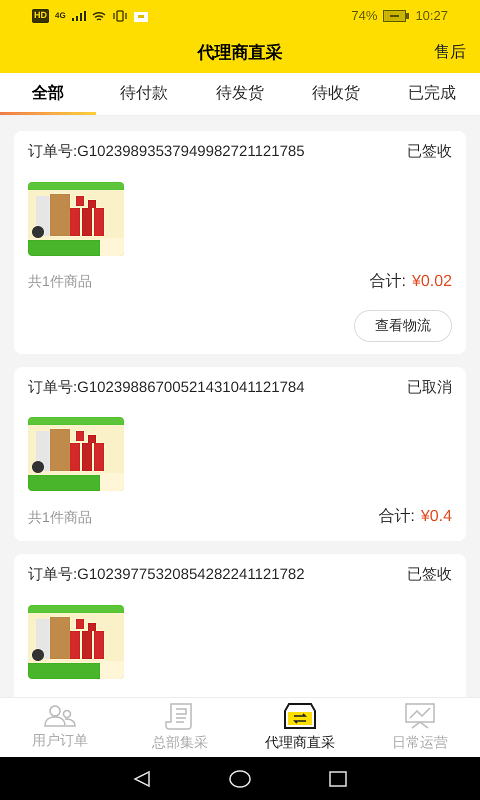 Image resolution: width=480 pixels, height=800 pixels. I want to click on order-tab: 全部, so click(48, 94).